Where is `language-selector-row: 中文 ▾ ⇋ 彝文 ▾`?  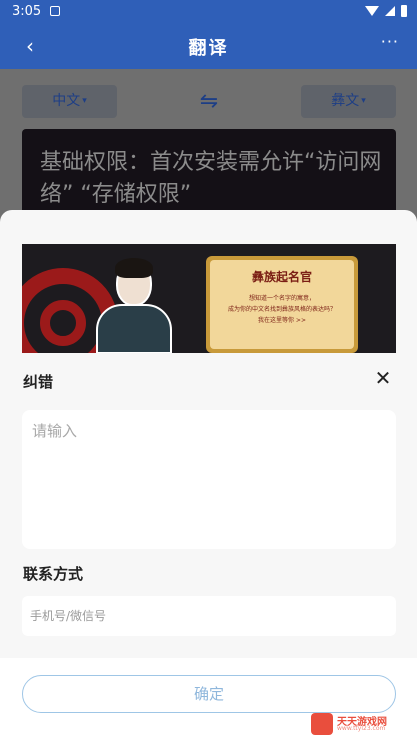
language-selector-row: 中文 ▾ ⇋ 彝文 ▾ is located at coordinates (208, 102).